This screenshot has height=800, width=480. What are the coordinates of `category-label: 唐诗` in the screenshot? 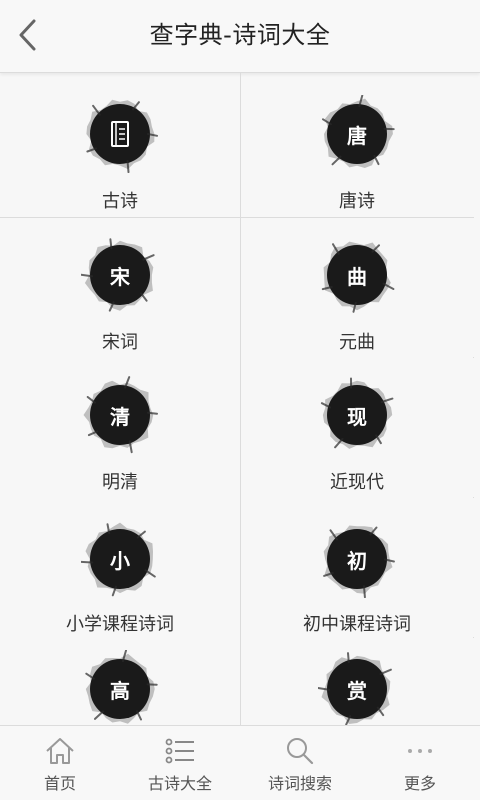 It's located at (357, 201).